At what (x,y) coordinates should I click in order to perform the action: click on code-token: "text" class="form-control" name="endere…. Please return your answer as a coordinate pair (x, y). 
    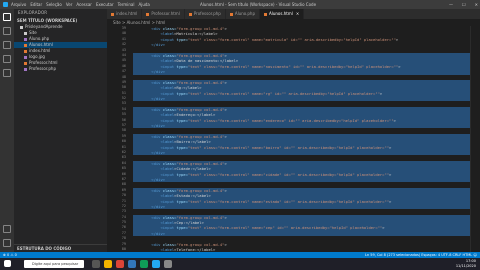
    Looking at the image, I should click on (290, 120).